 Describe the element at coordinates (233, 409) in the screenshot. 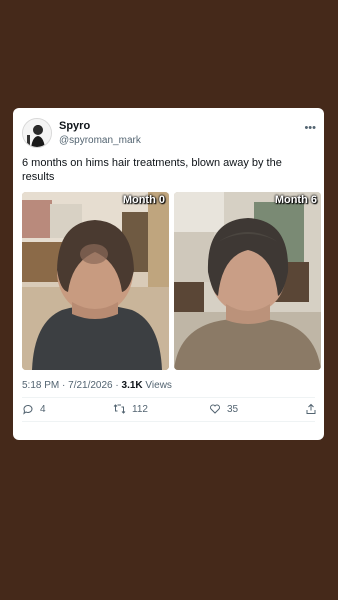

I see `like-count: 35` at that location.